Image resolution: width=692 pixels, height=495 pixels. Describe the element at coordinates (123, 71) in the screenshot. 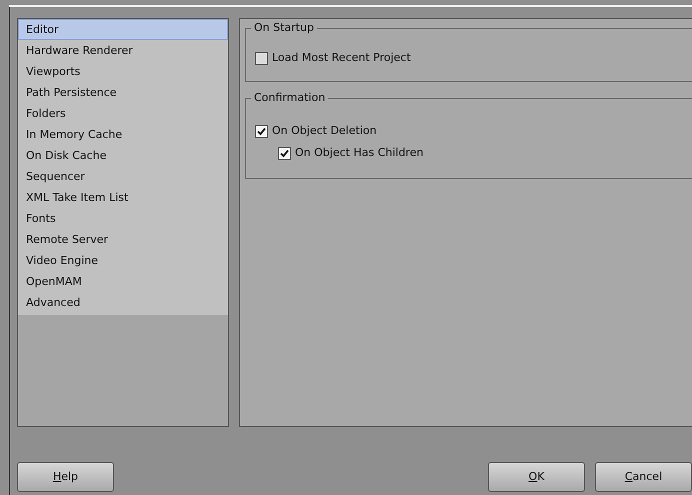

I see `sidebar-item: Viewports` at that location.